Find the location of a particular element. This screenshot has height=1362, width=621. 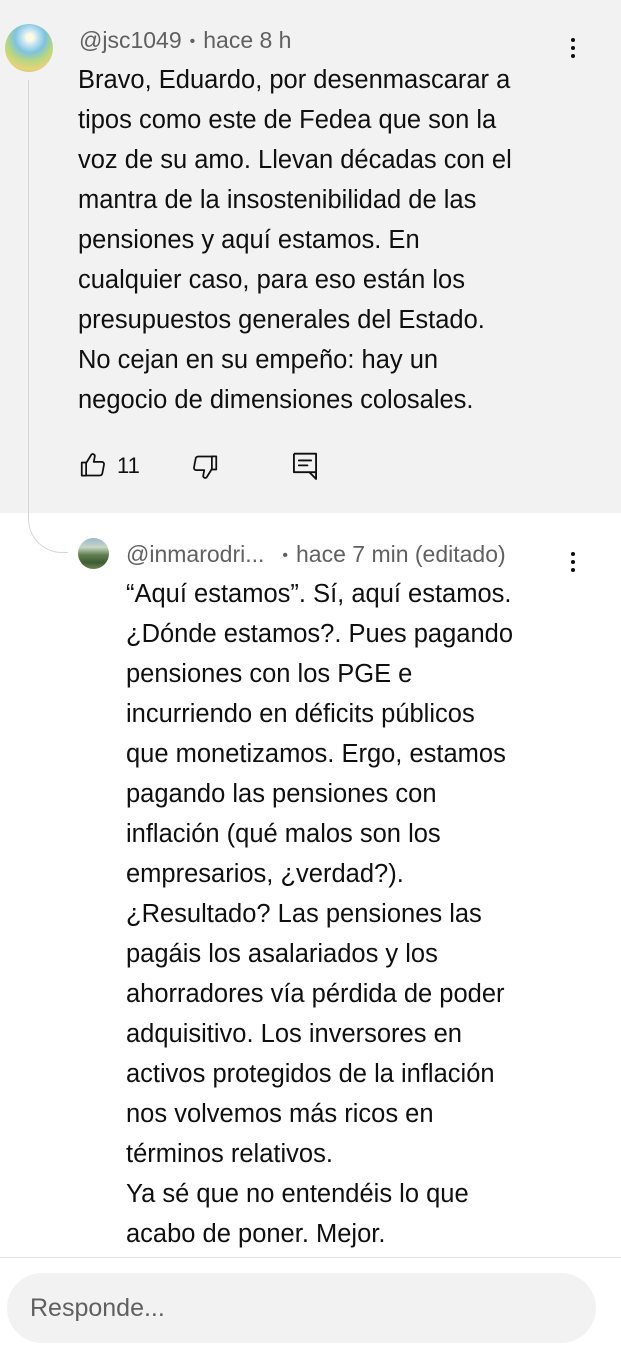

reply-time: hace 7 min (editado) is located at coordinates (401, 554).